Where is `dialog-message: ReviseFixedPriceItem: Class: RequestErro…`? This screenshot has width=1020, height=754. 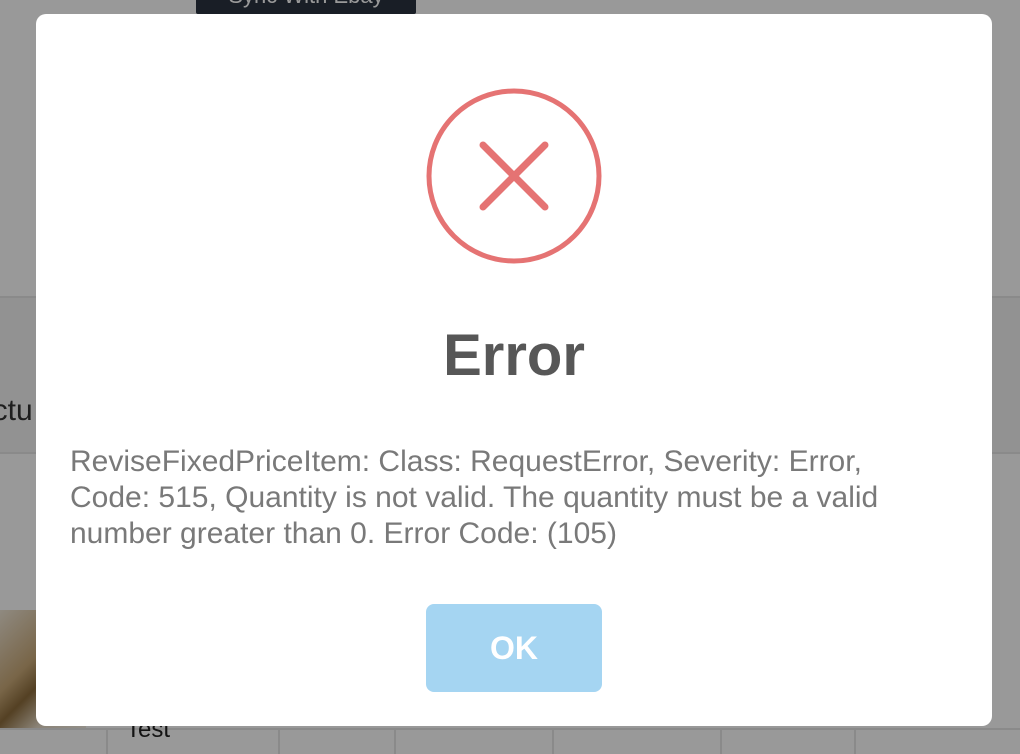 dialog-message: ReviseFixedPriceItem: Class: RequestErro… is located at coordinates (474, 497).